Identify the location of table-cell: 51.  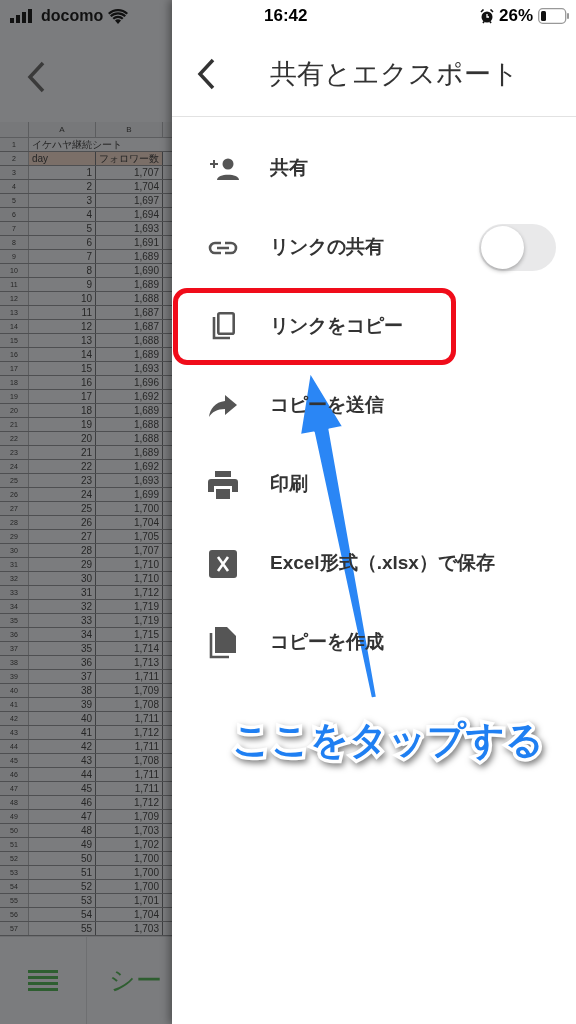
(62, 872).